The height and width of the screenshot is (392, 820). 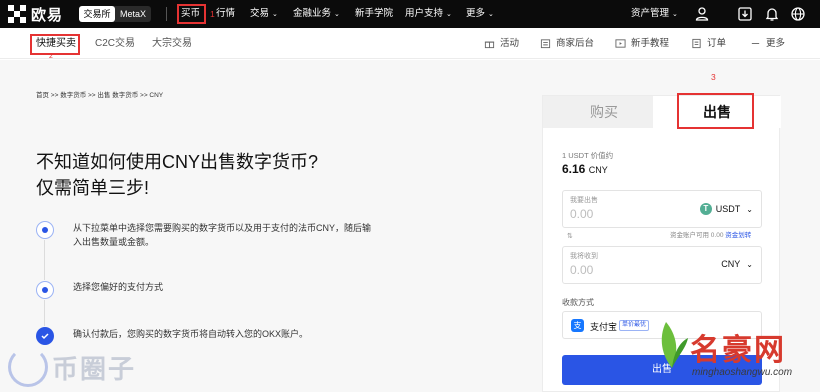 What do you see at coordinates (697, 235) in the screenshot?
I see `available-text: 资金账户可用 0.00` at bounding box center [697, 235].